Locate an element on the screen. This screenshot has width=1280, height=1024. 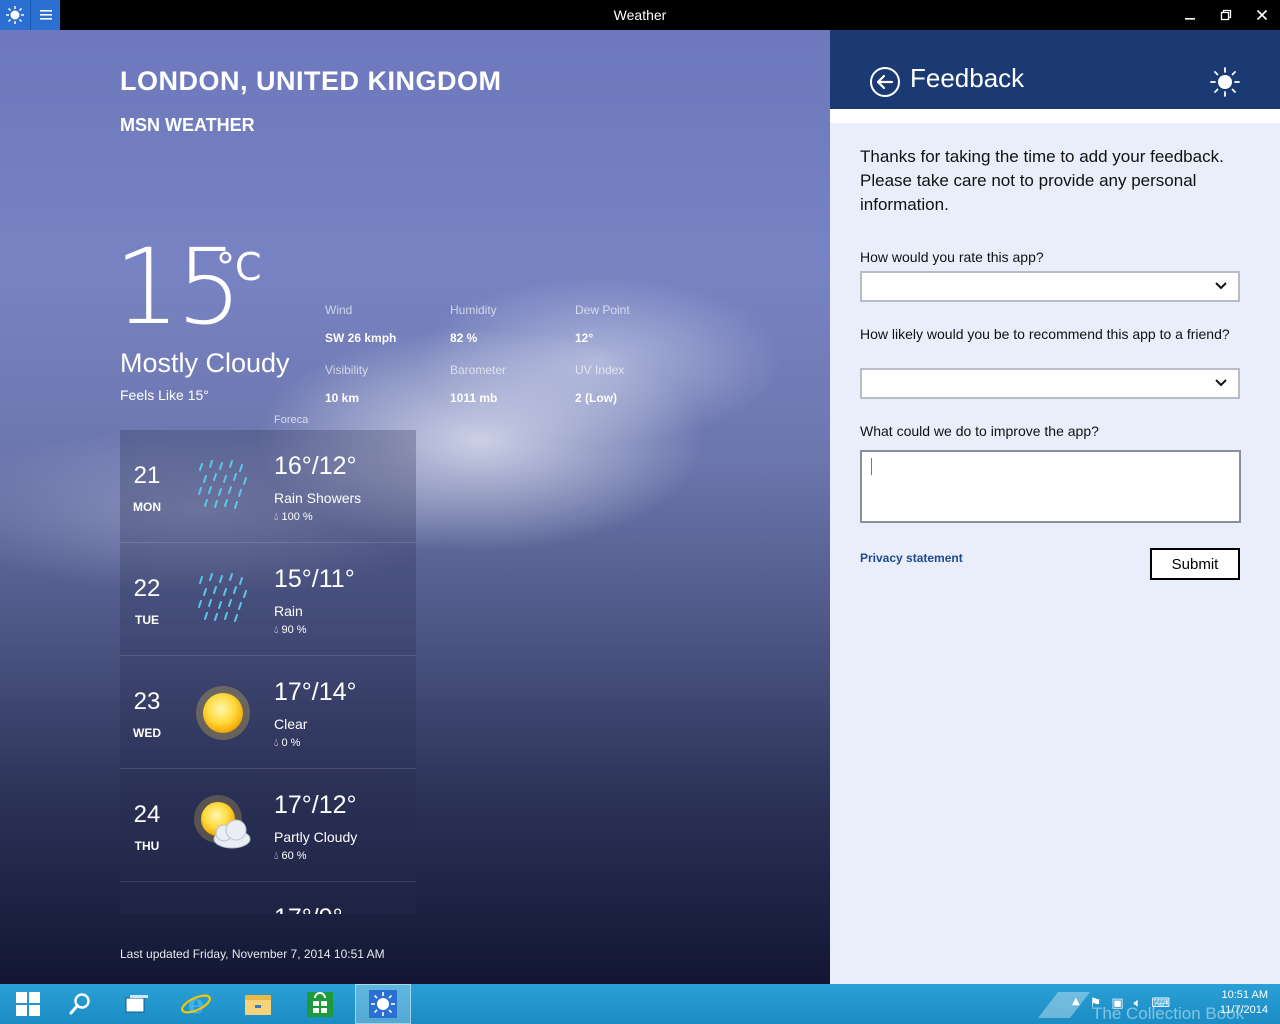
provider-name: MSN WEATHER is located at coordinates (187, 125).